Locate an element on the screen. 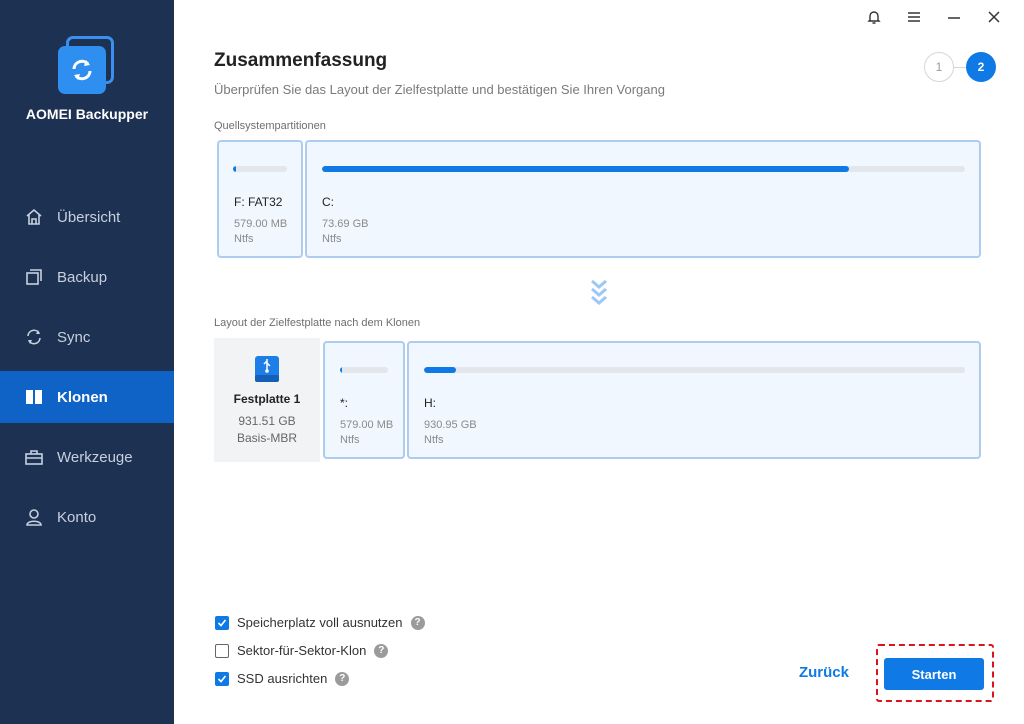  minimize-icon is located at coordinates (954, 18).